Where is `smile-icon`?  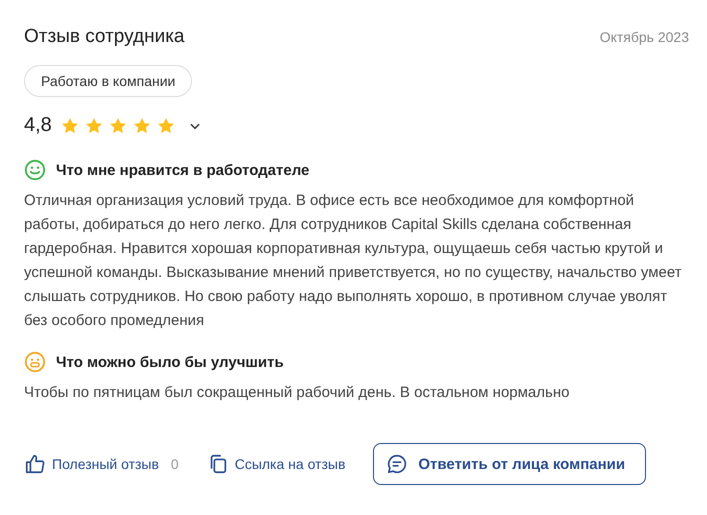 smile-icon is located at coordinates (35, 170).